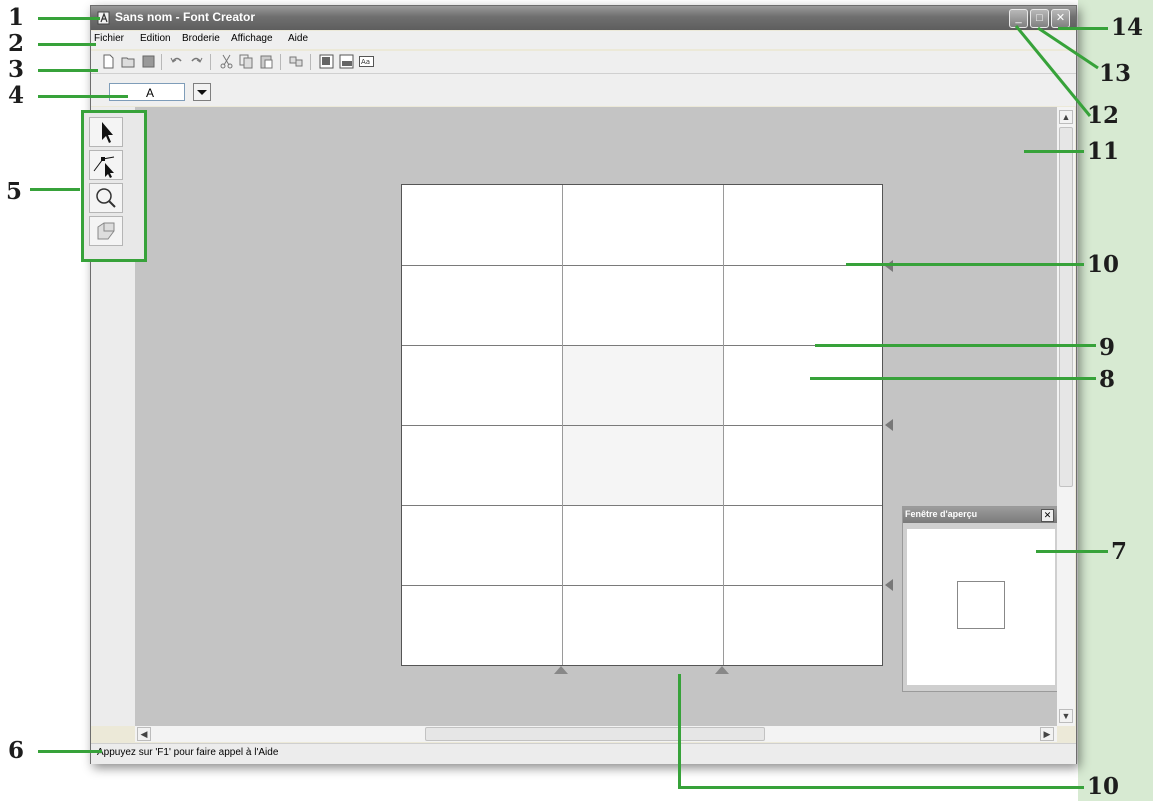 Image resolution: width=1153 pixels, height=801 pixels. What do you see at coordinates (1066, 307) in the screenshot?
I see `vertical-scroll-thumb` at bounding box center [1066, 307].